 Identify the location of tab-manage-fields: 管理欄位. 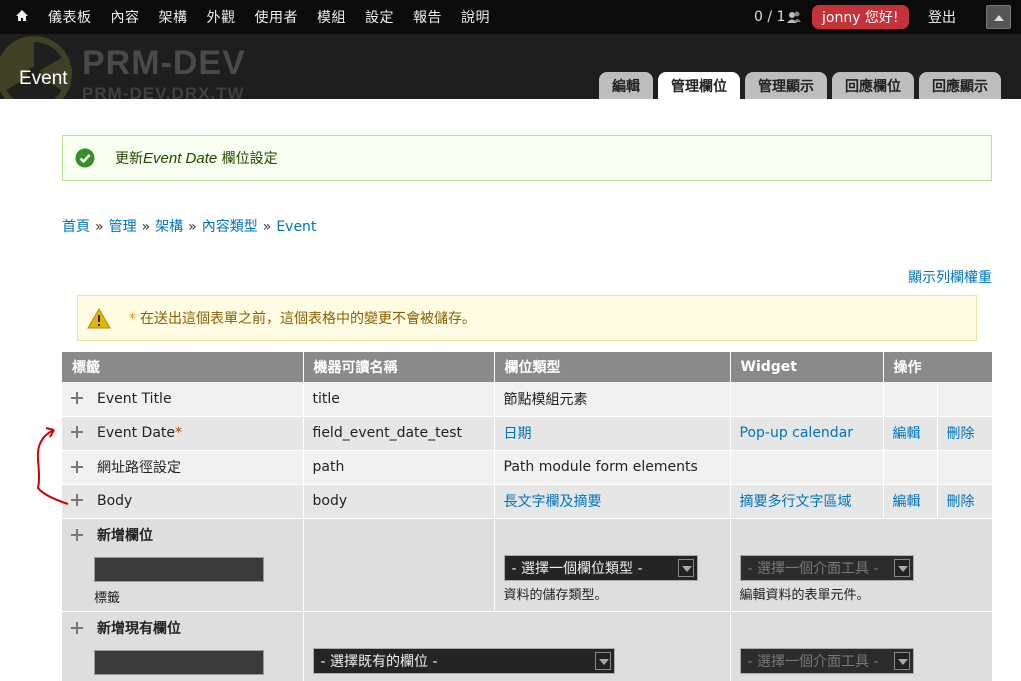
(699, 85).